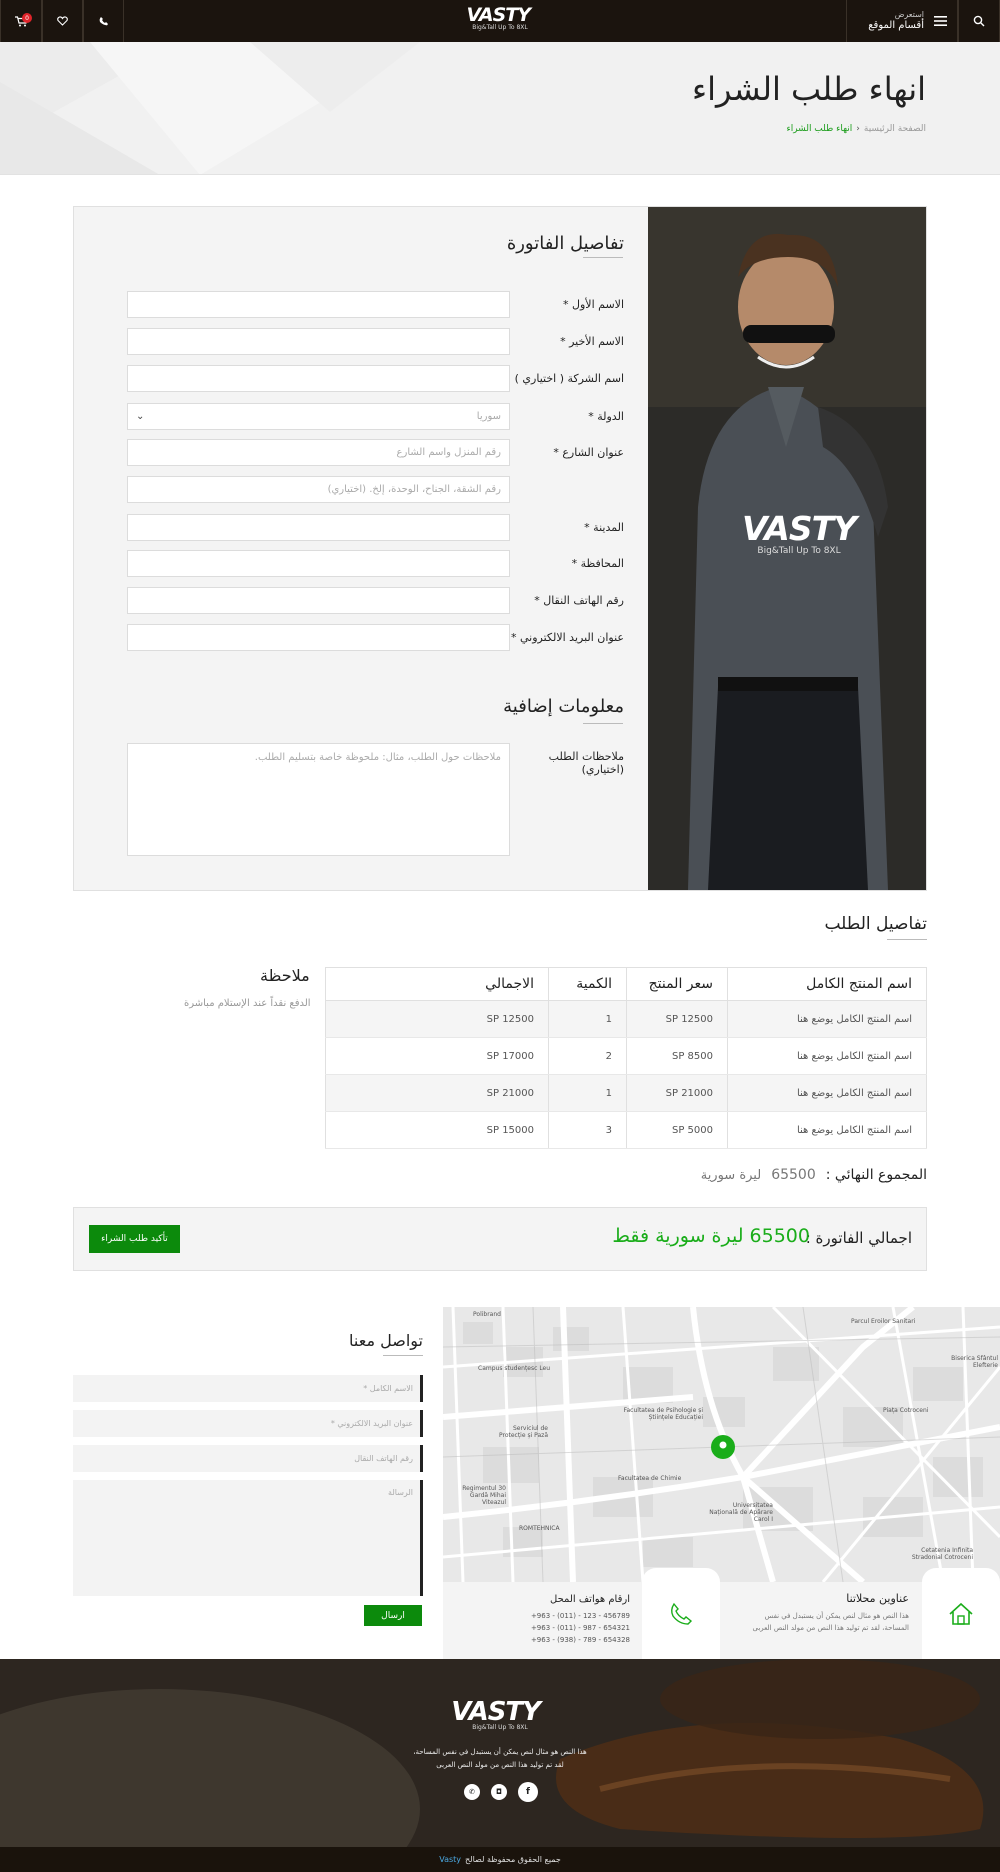 The width and height of the screenshot is (1000, 1872). Describe the element at coordinates (421, 1538) in the screenshot. I see `input-accent-bar` at that location.